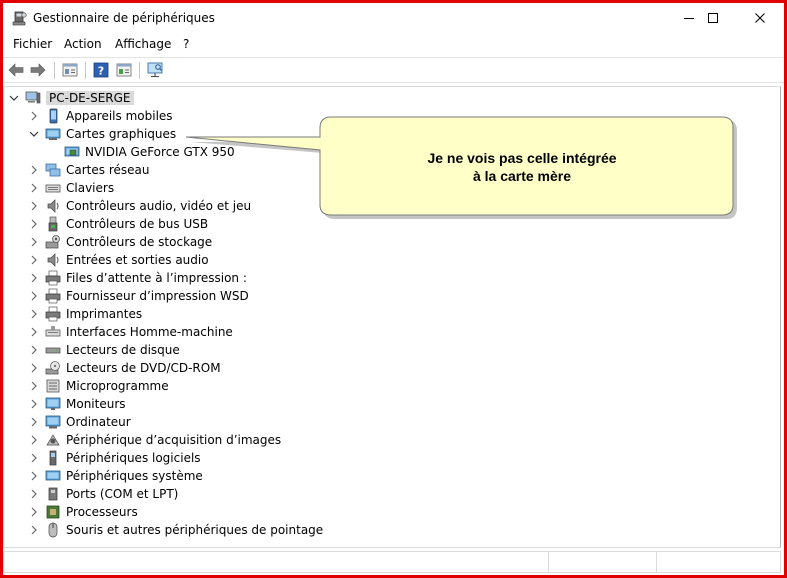 The height and width of the screenshot is (578, 787). Describe the element at coordinates (157, 296) in the screenshot. I see `tree-category-label: Fournisseur d’impression WSD` at that location.